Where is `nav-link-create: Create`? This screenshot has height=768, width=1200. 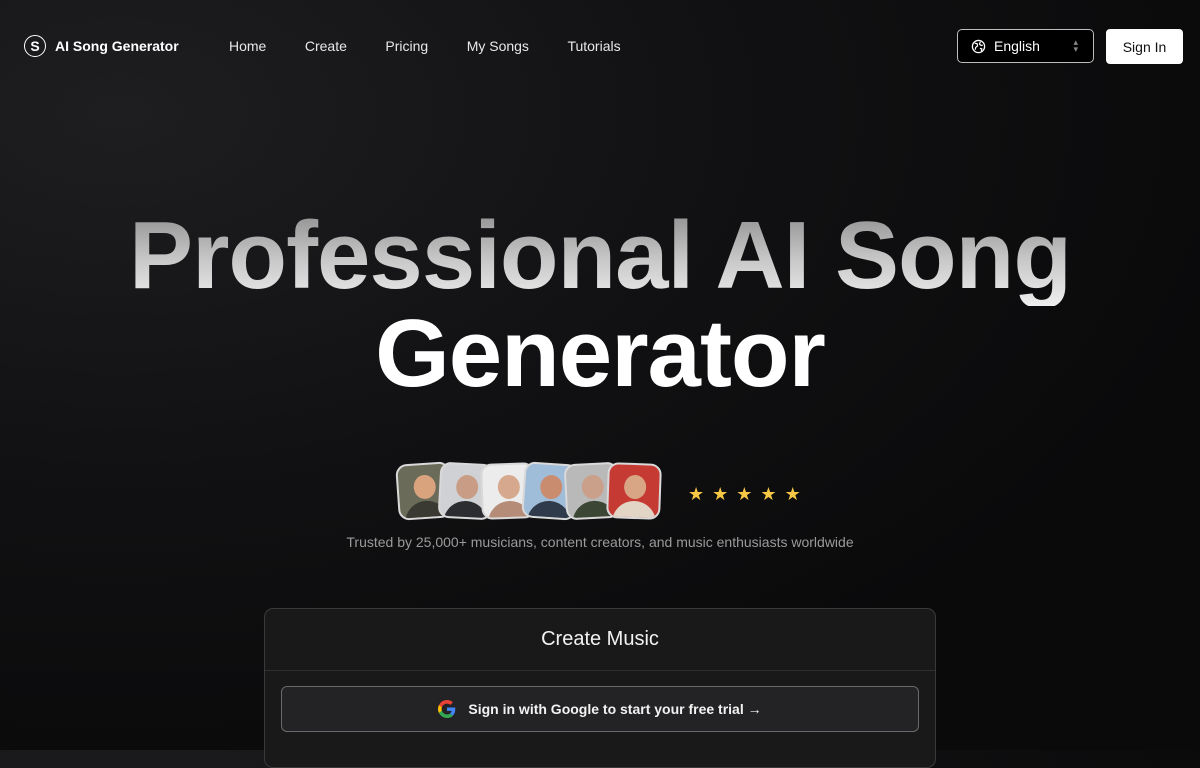
nav-link-create: Create is located at coordinates (326, 46).